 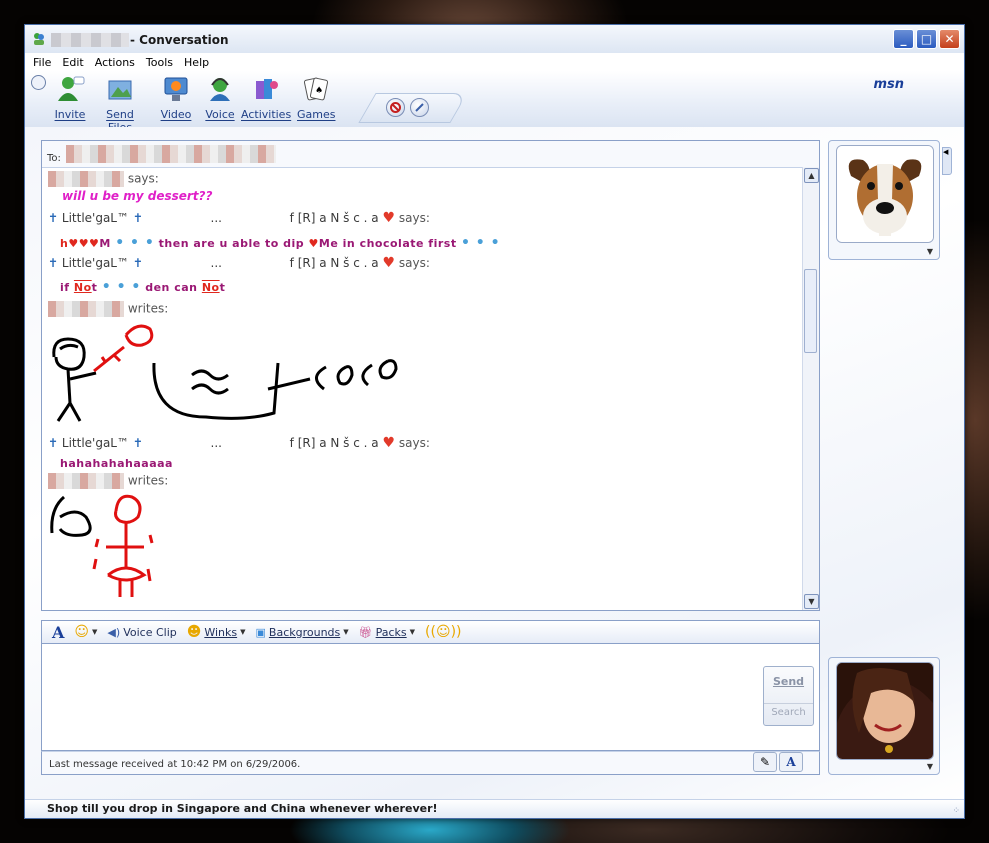 What do you see at coordinates (788, 681) in the screenshot?
I see `send-label: Send` at bounding box center [788, 681].